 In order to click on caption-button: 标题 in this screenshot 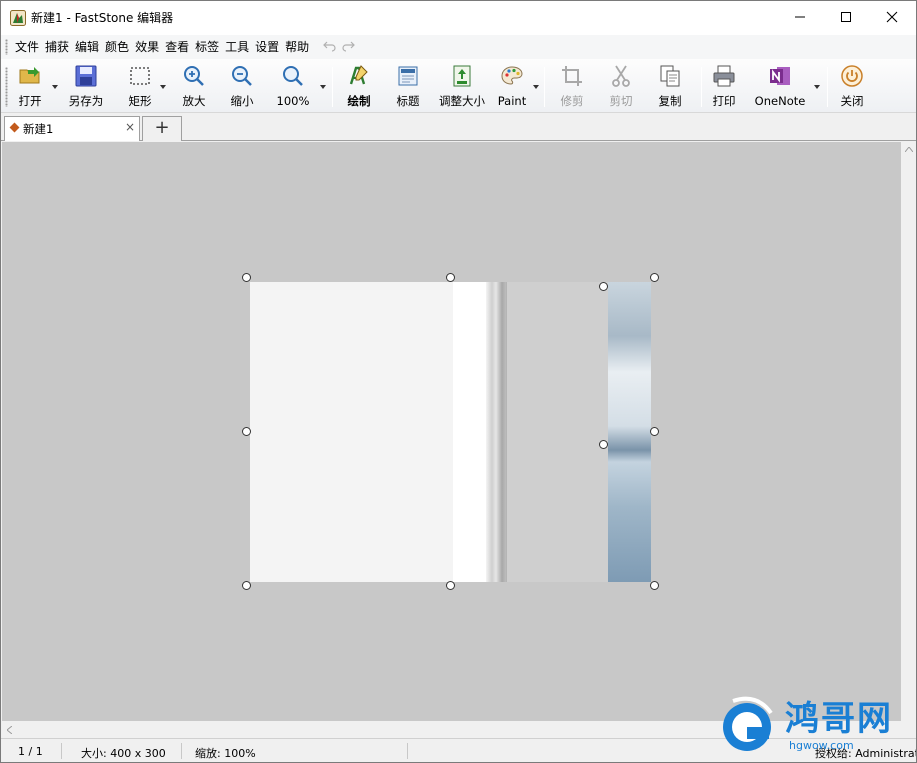, I will do `click(408, 86)`.